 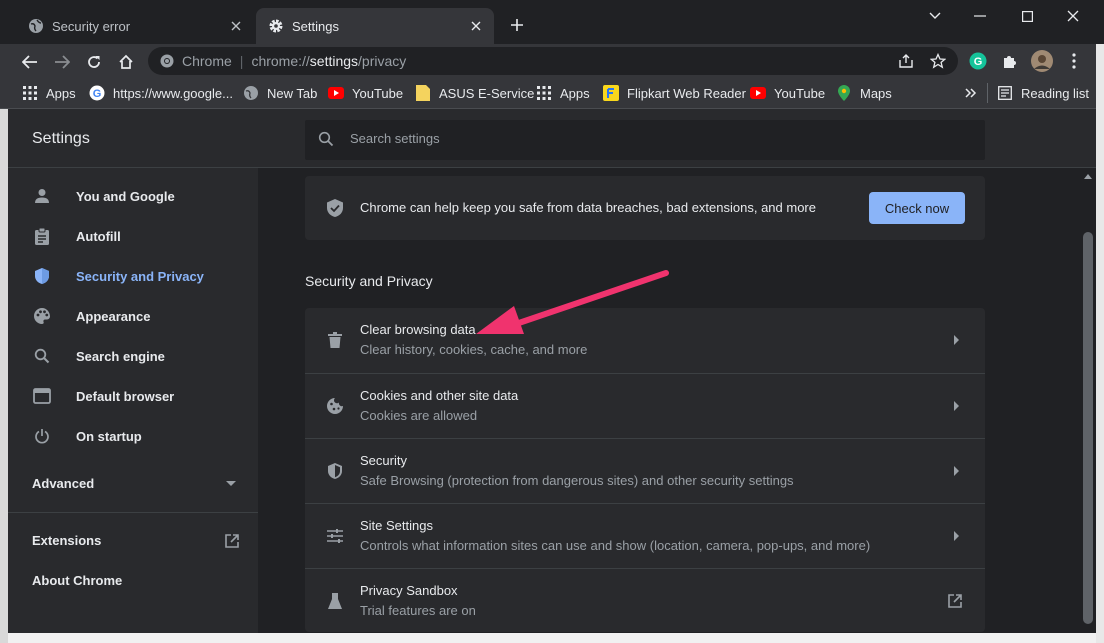 I want to click on puzzle-icon, so click(x=1009, y=61).